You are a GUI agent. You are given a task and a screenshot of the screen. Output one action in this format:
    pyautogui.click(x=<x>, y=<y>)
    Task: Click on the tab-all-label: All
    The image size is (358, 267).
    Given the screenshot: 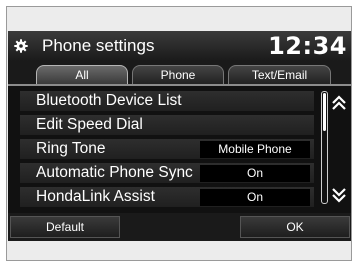 What is the action you would take?
    pyautogui.click(x=82, y=75)
    